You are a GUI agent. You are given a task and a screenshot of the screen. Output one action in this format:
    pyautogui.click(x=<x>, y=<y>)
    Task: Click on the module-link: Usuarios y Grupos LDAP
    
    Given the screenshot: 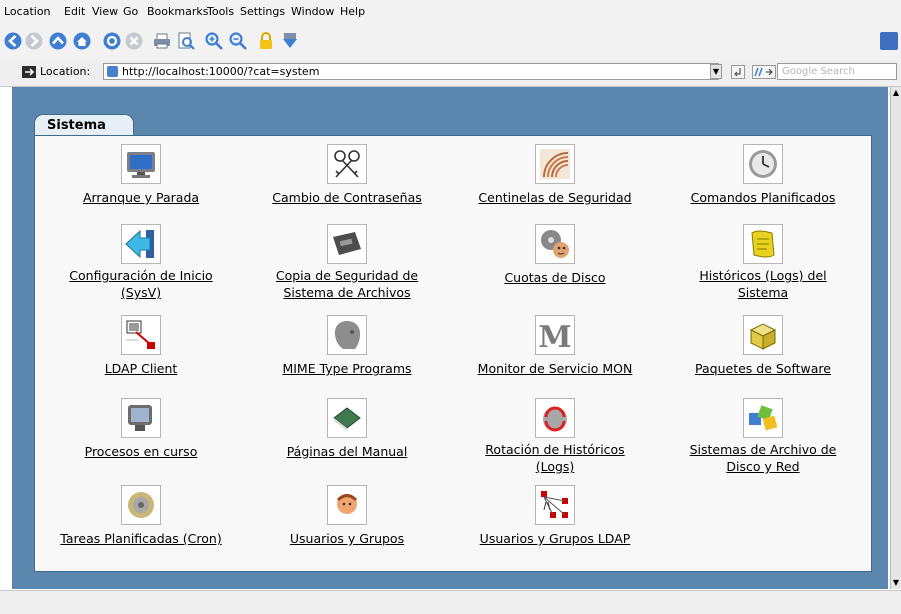 What is the action you would take?
    pyautogui.click(x=555, y=538)
    